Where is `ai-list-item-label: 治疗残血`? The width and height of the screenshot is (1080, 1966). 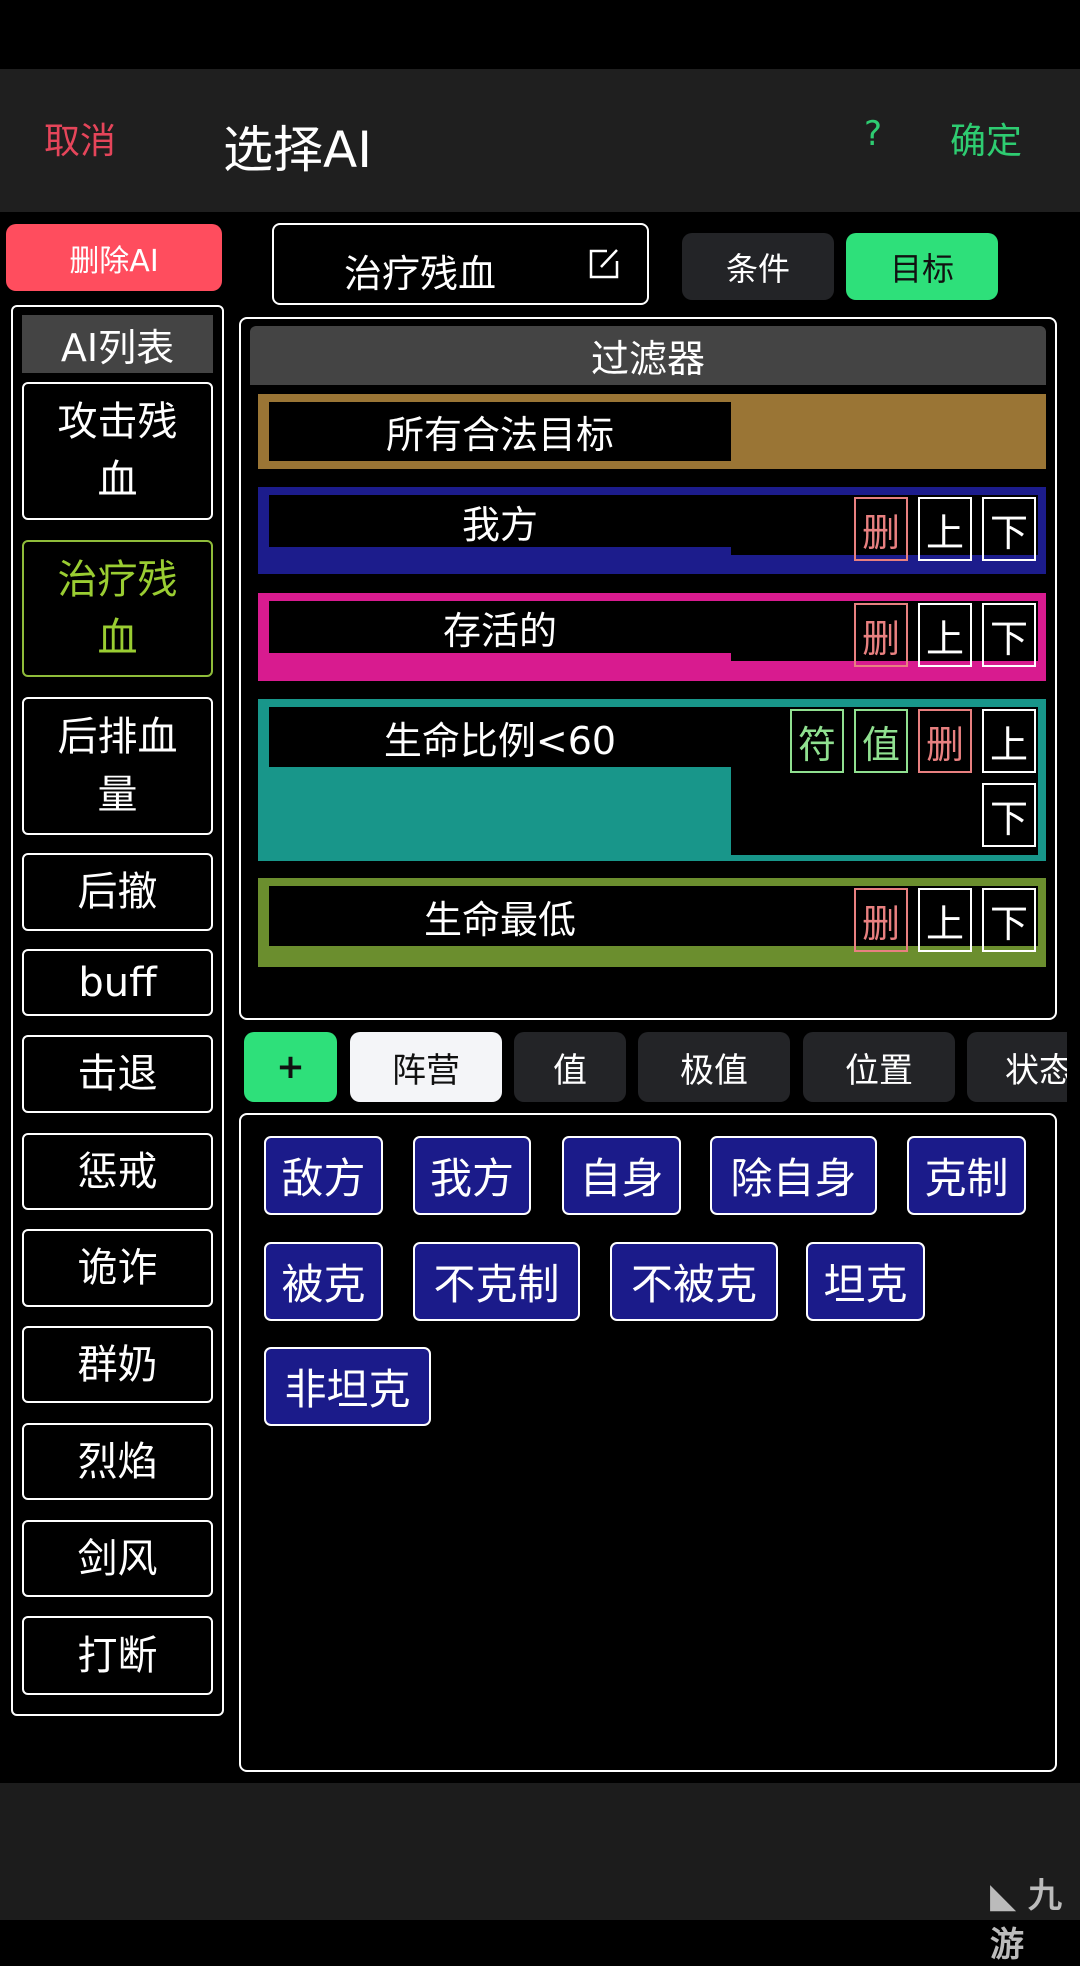 ai-list-item-label: 治疗残血 is located at coordinates (117, 608).